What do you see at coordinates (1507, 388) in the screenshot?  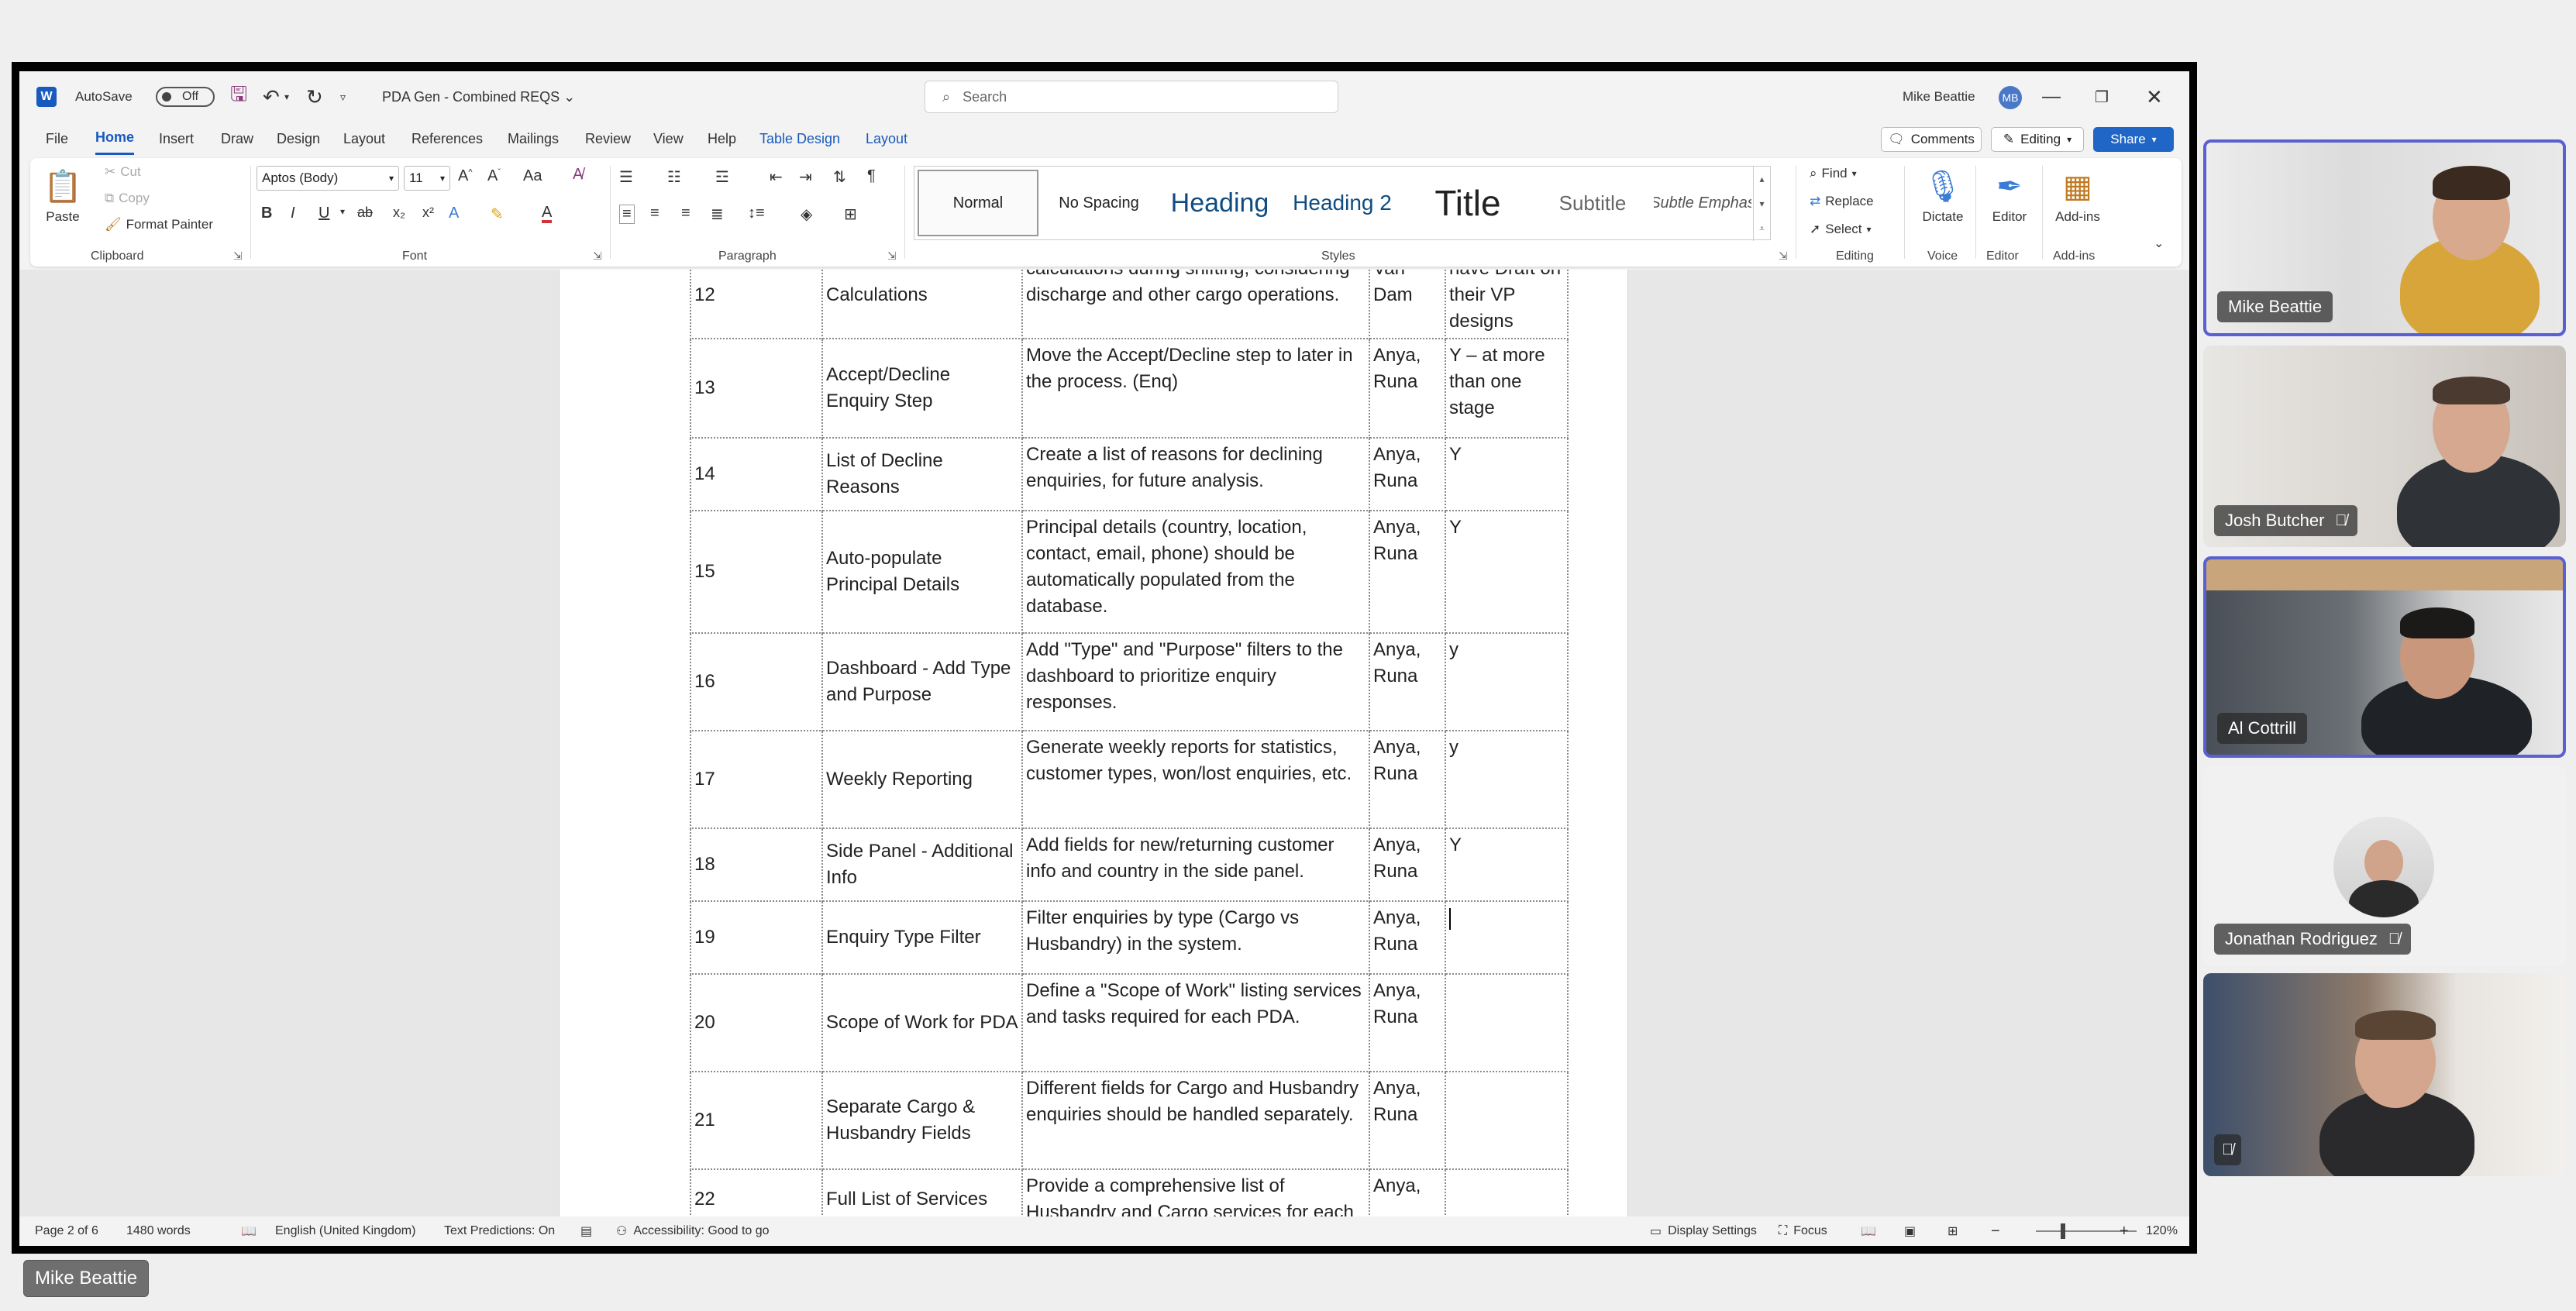 I see `status-cell: Y – at more than one stage` at bounding box center [1507, 388].